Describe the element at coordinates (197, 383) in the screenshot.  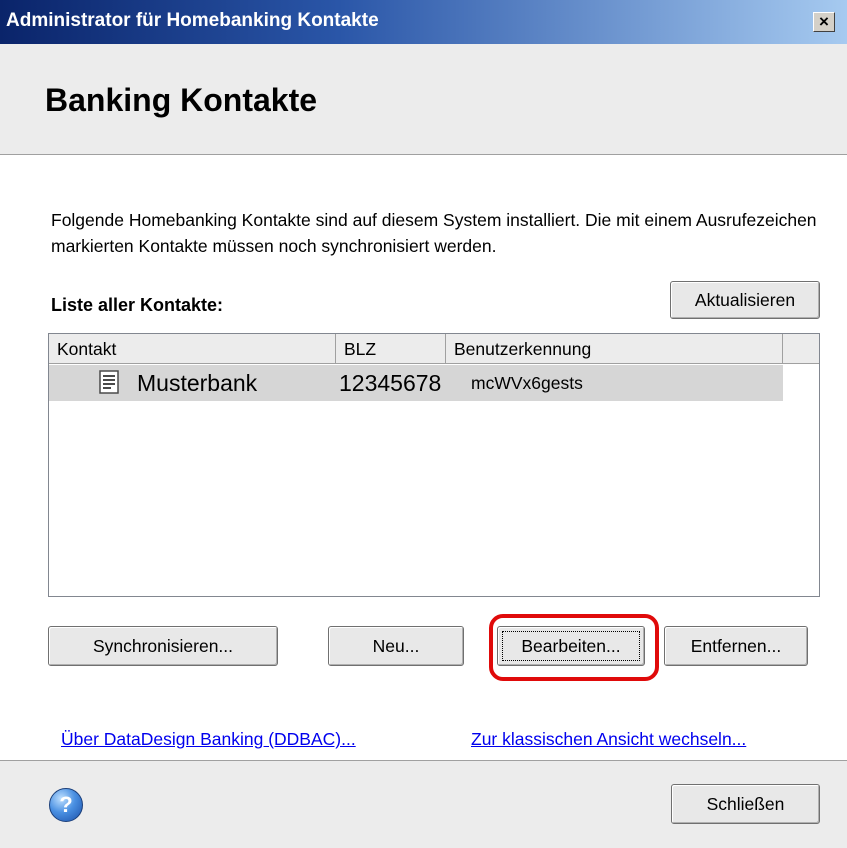
I see `cell-kontakt: Musterbank` at that location.